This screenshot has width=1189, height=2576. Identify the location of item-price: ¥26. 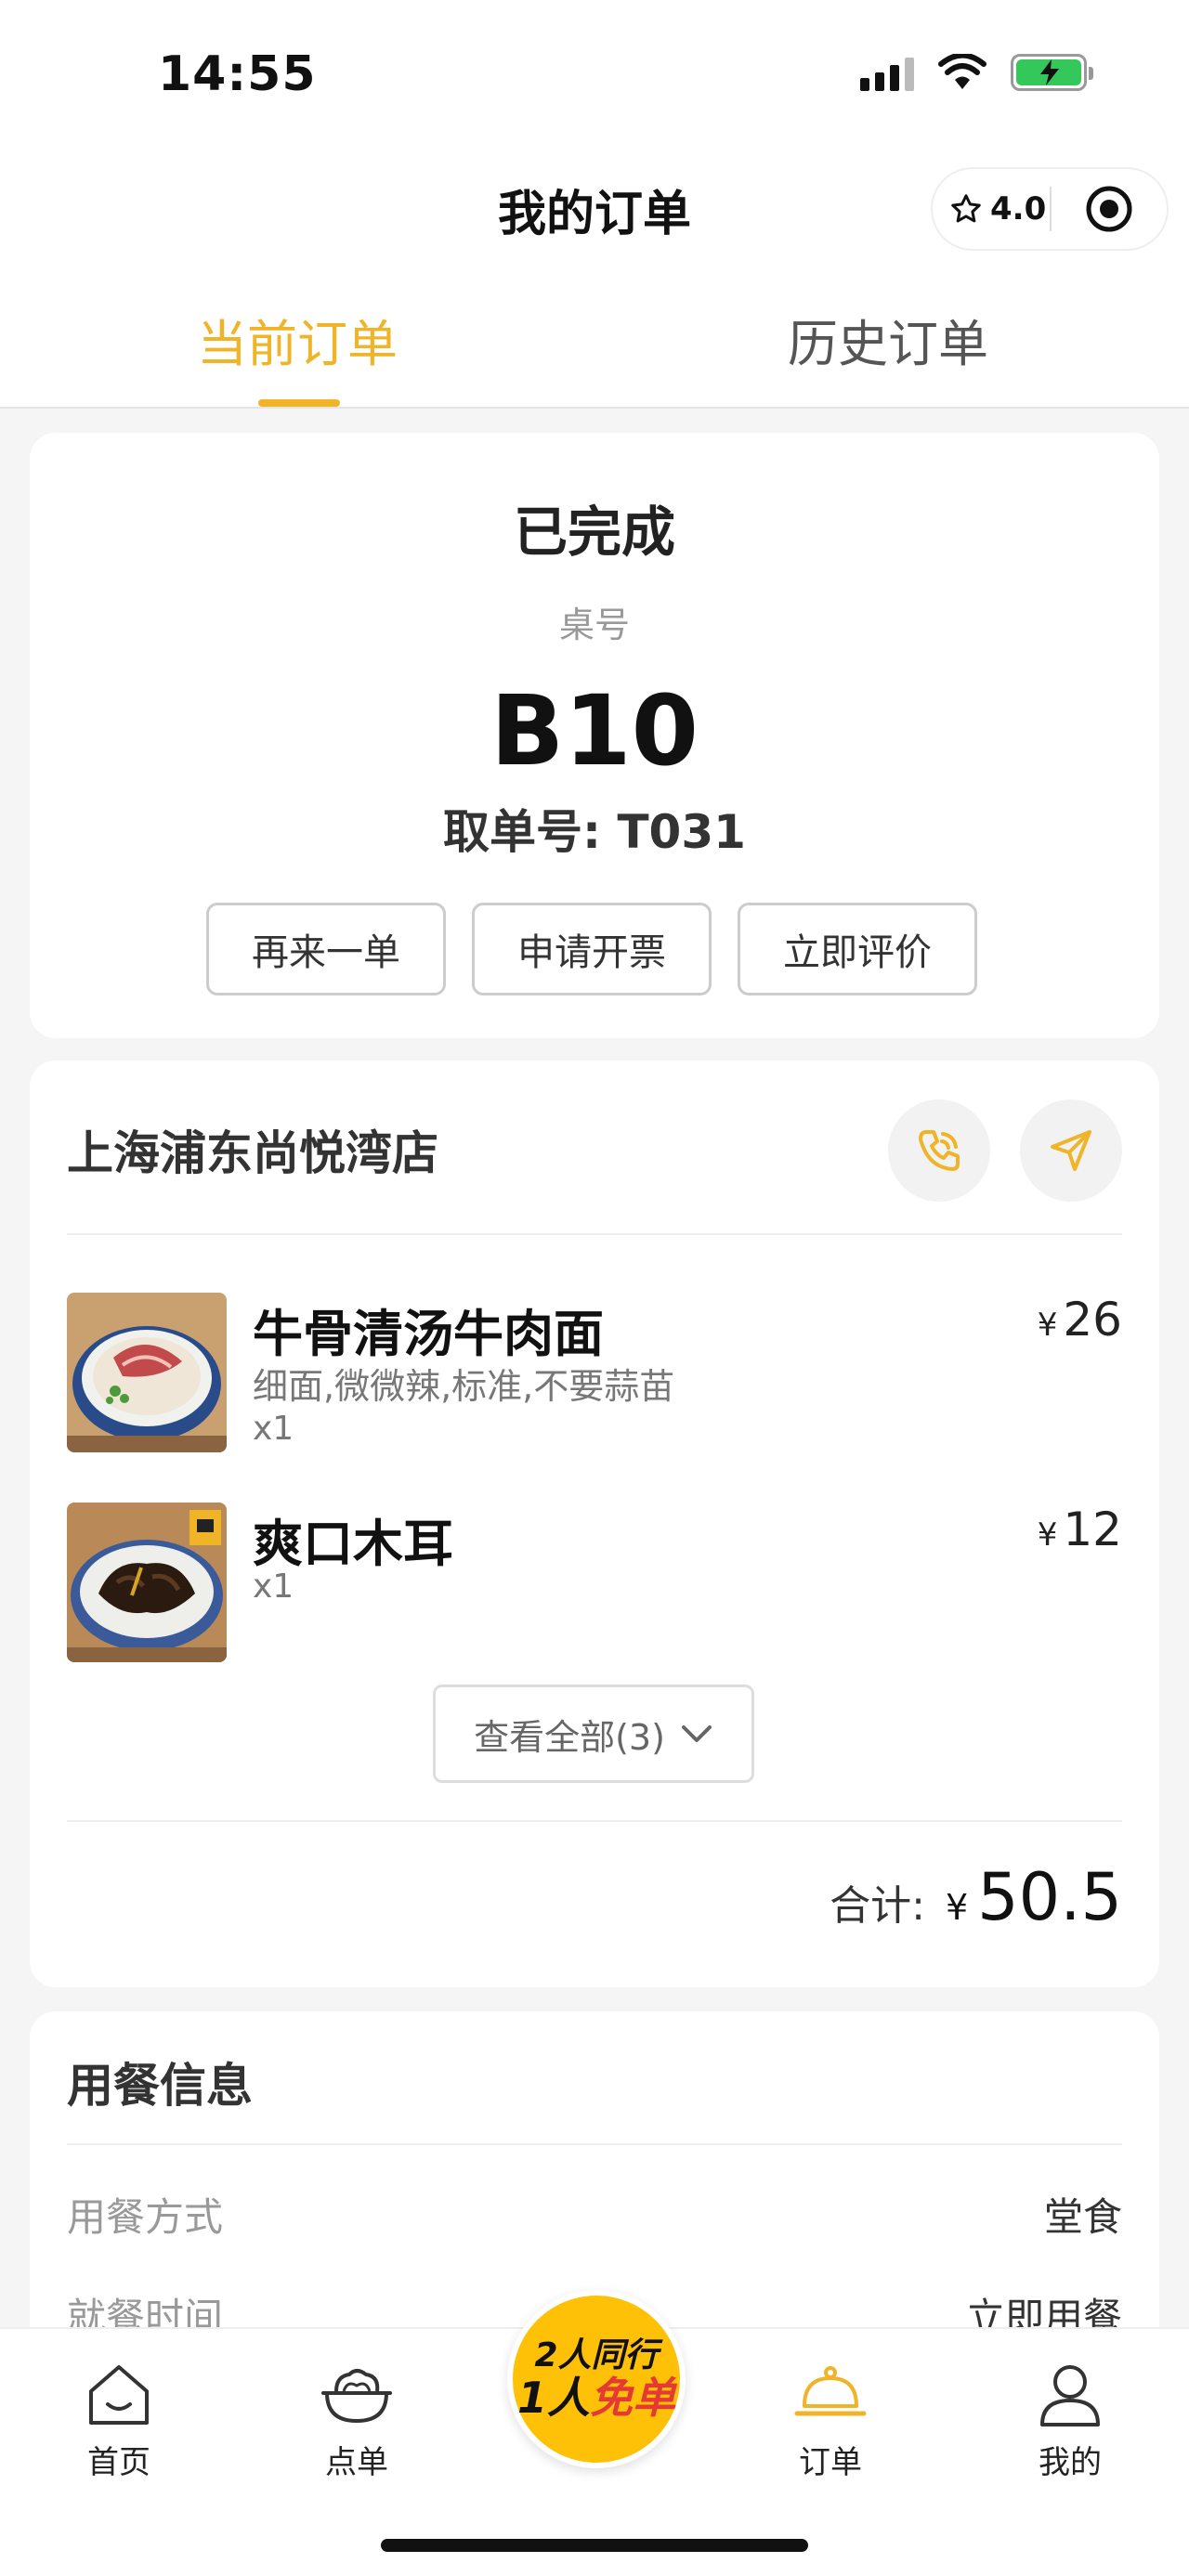
(1080, 1320).